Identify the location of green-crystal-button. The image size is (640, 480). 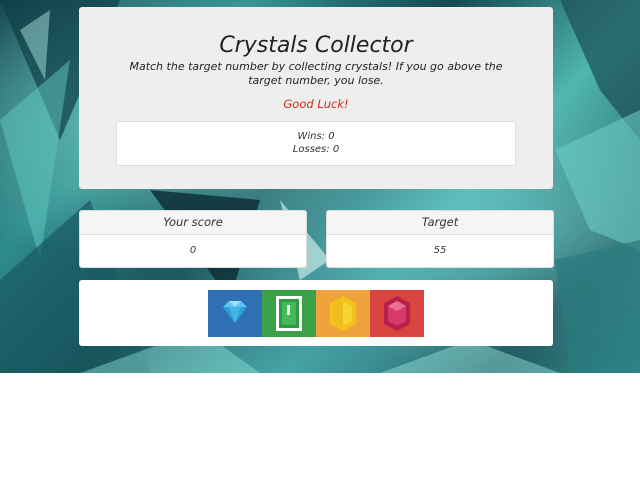
(289, 313).